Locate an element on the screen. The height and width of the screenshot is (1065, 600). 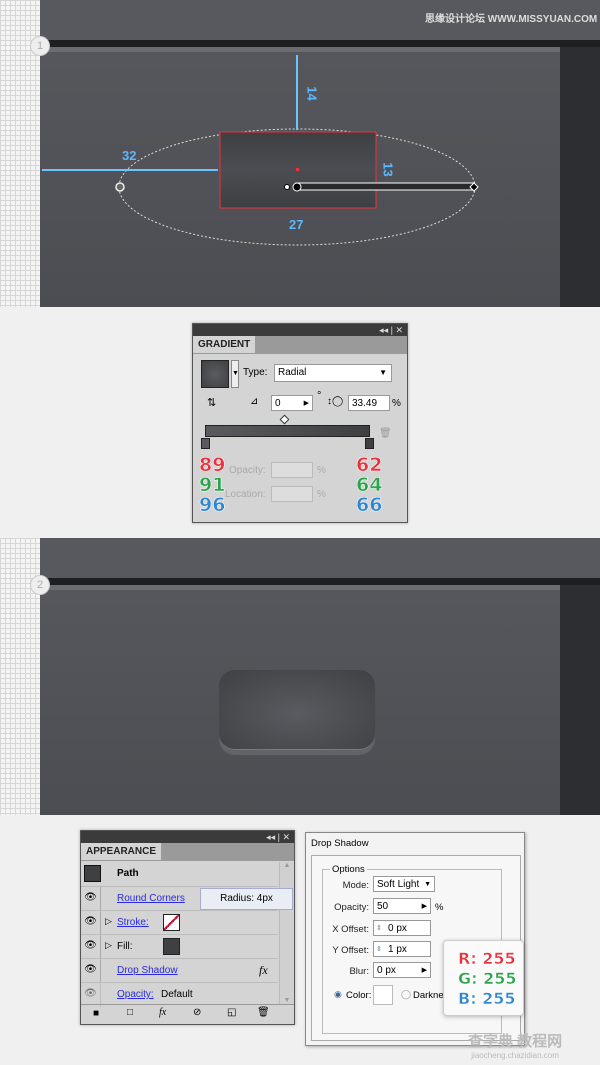
drop-shadow-link: Drop Shadow is located at coordinates (147, 970).